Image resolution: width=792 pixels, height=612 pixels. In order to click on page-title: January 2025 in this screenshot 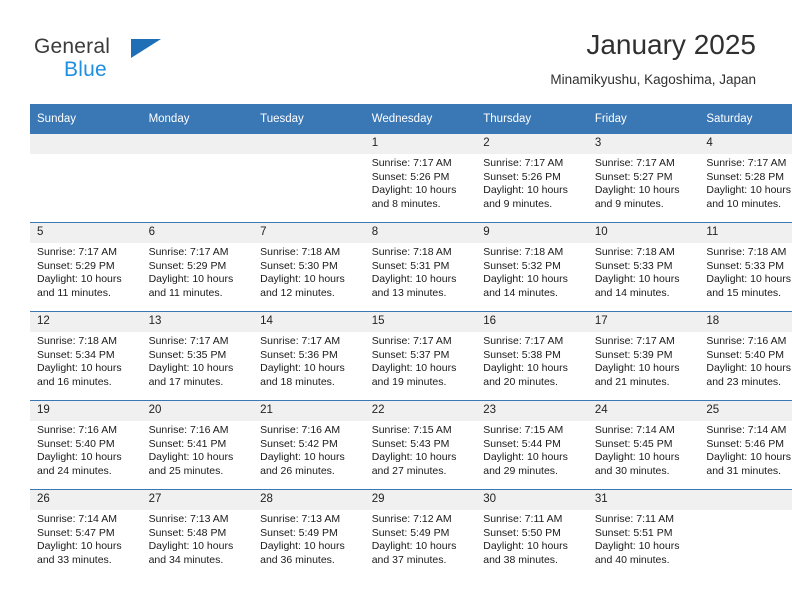, I will do `click(671, 44)`.